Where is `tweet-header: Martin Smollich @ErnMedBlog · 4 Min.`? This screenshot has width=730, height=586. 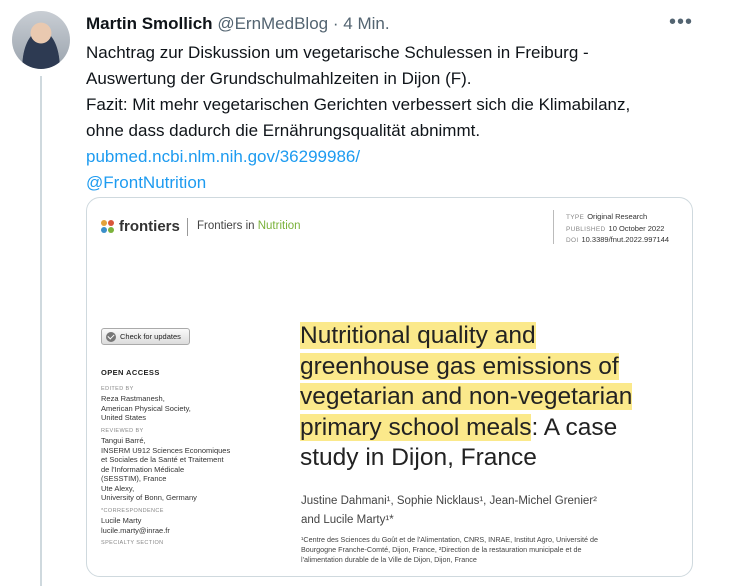
tweet-header: Martin Smollich @ErnMedBlog · 4 Min. is located at coordinates (238, 24).